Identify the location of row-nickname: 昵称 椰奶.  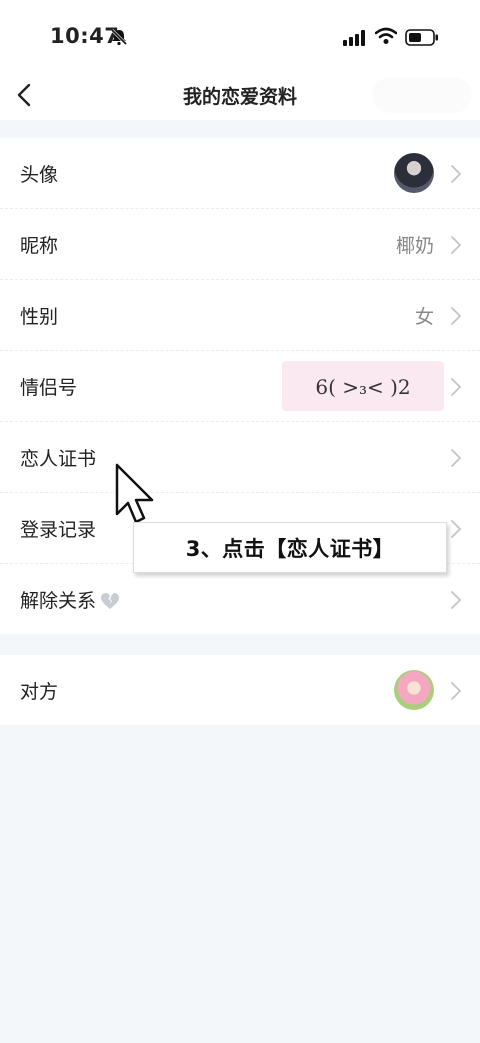
(240, 244).